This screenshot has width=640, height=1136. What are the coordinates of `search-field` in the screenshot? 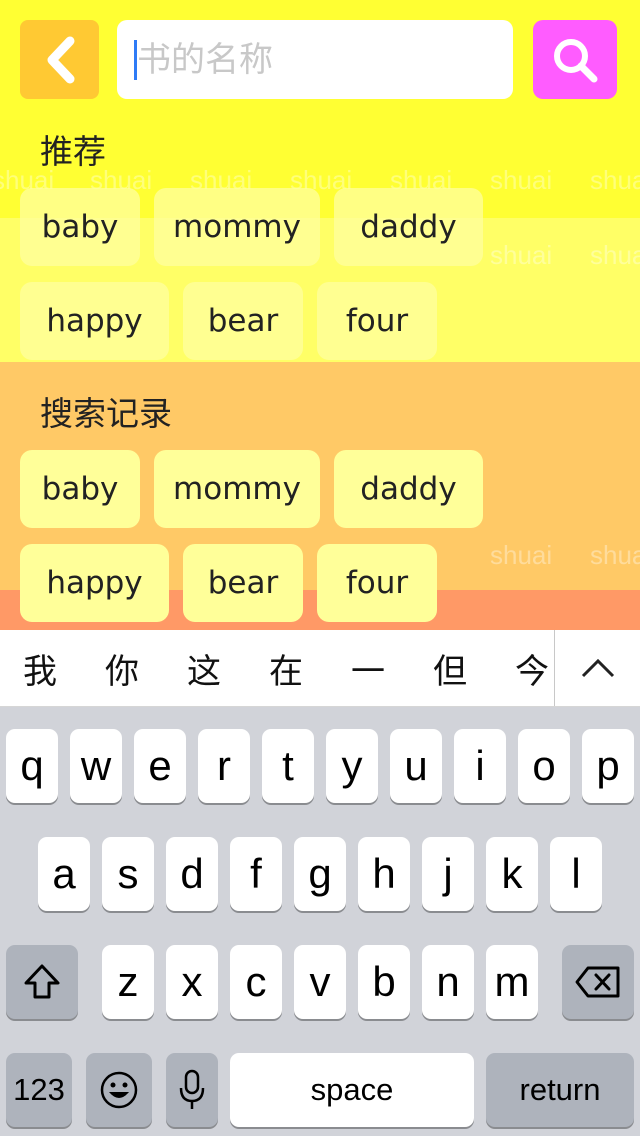 It's located at (315, 59).